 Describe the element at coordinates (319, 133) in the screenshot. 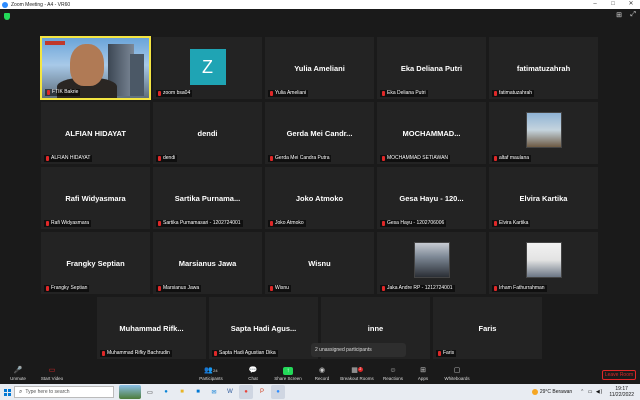

I see `participant-tile: Gerda Mei Candr... Gerda Mei Candra Putra` at that location.